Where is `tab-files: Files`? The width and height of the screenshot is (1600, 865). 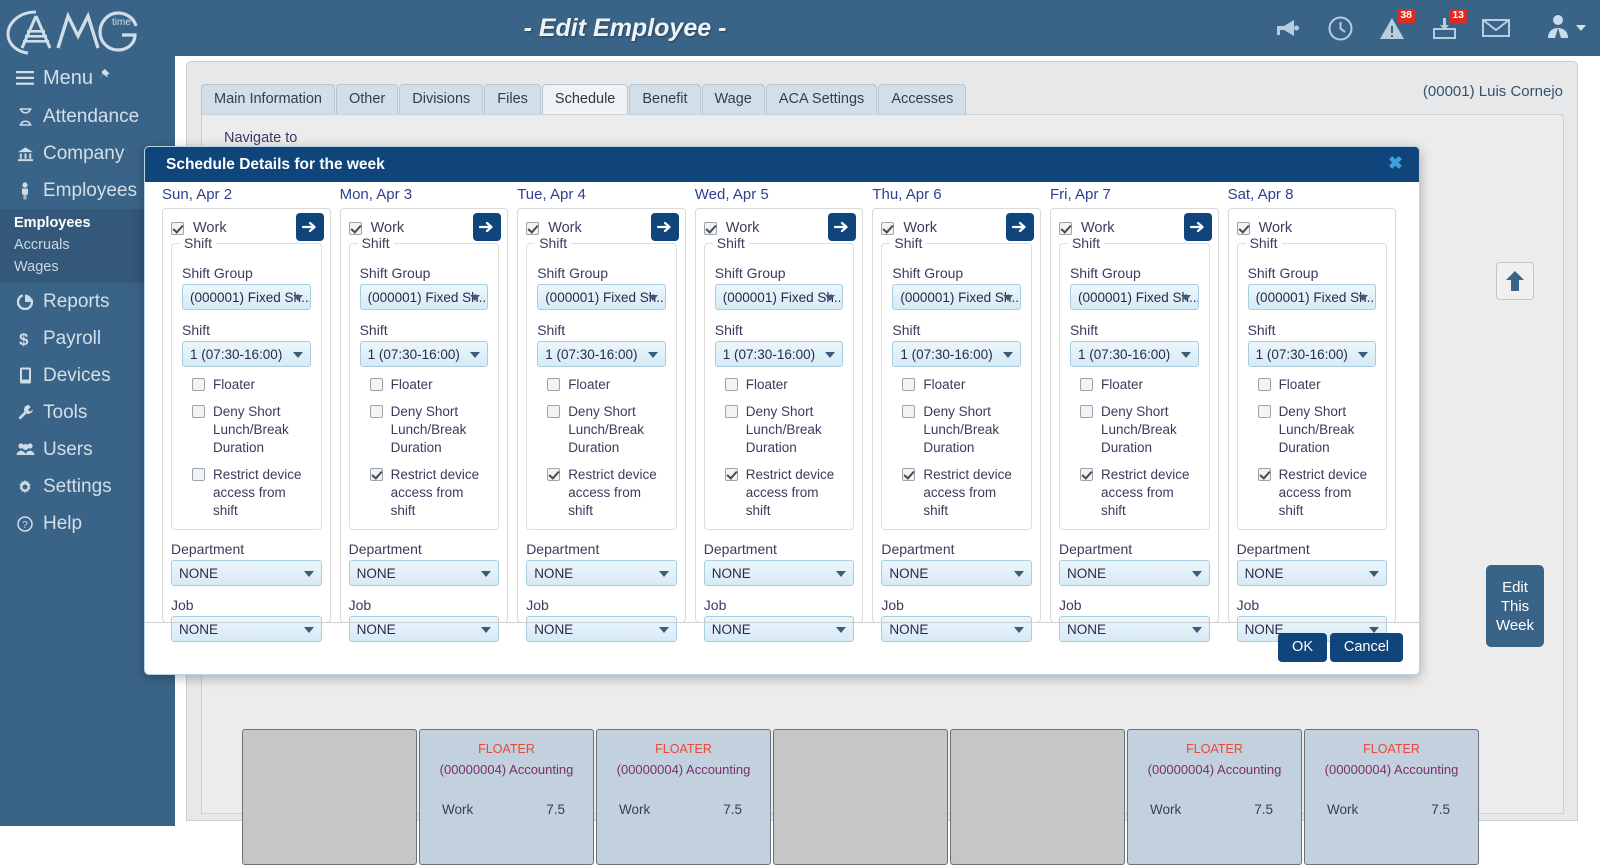 tab-files: Files is located at coordinates (512, 99).